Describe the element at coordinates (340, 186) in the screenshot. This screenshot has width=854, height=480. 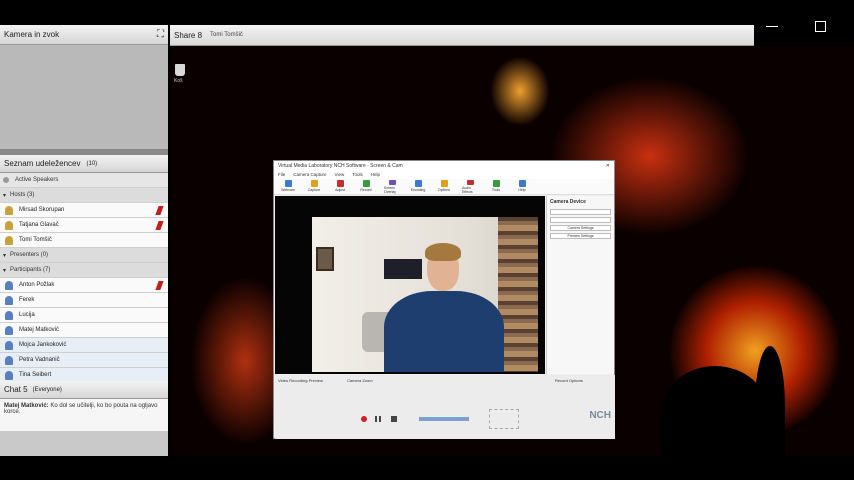
I see `toolbar-button: Adjust` at that location.